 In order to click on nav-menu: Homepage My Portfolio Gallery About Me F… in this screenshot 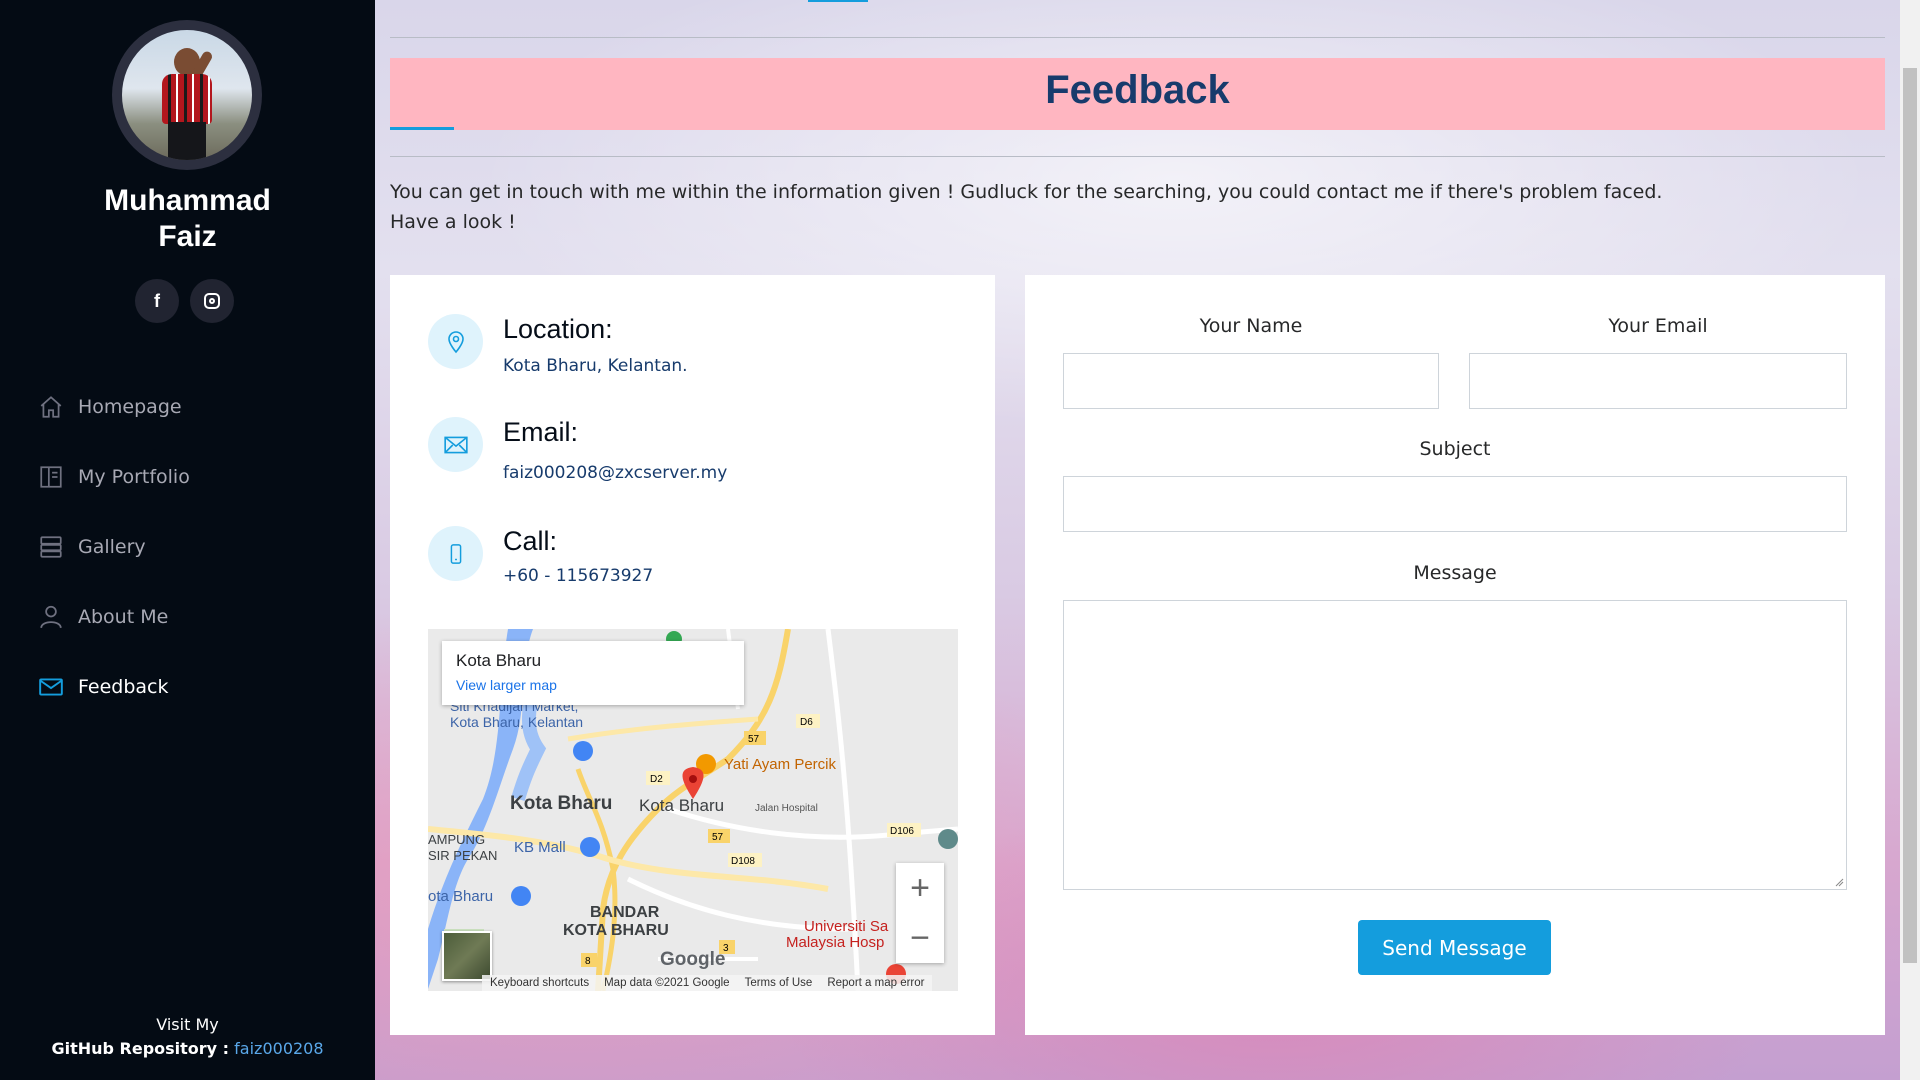, I will do `click(114, 547)`.